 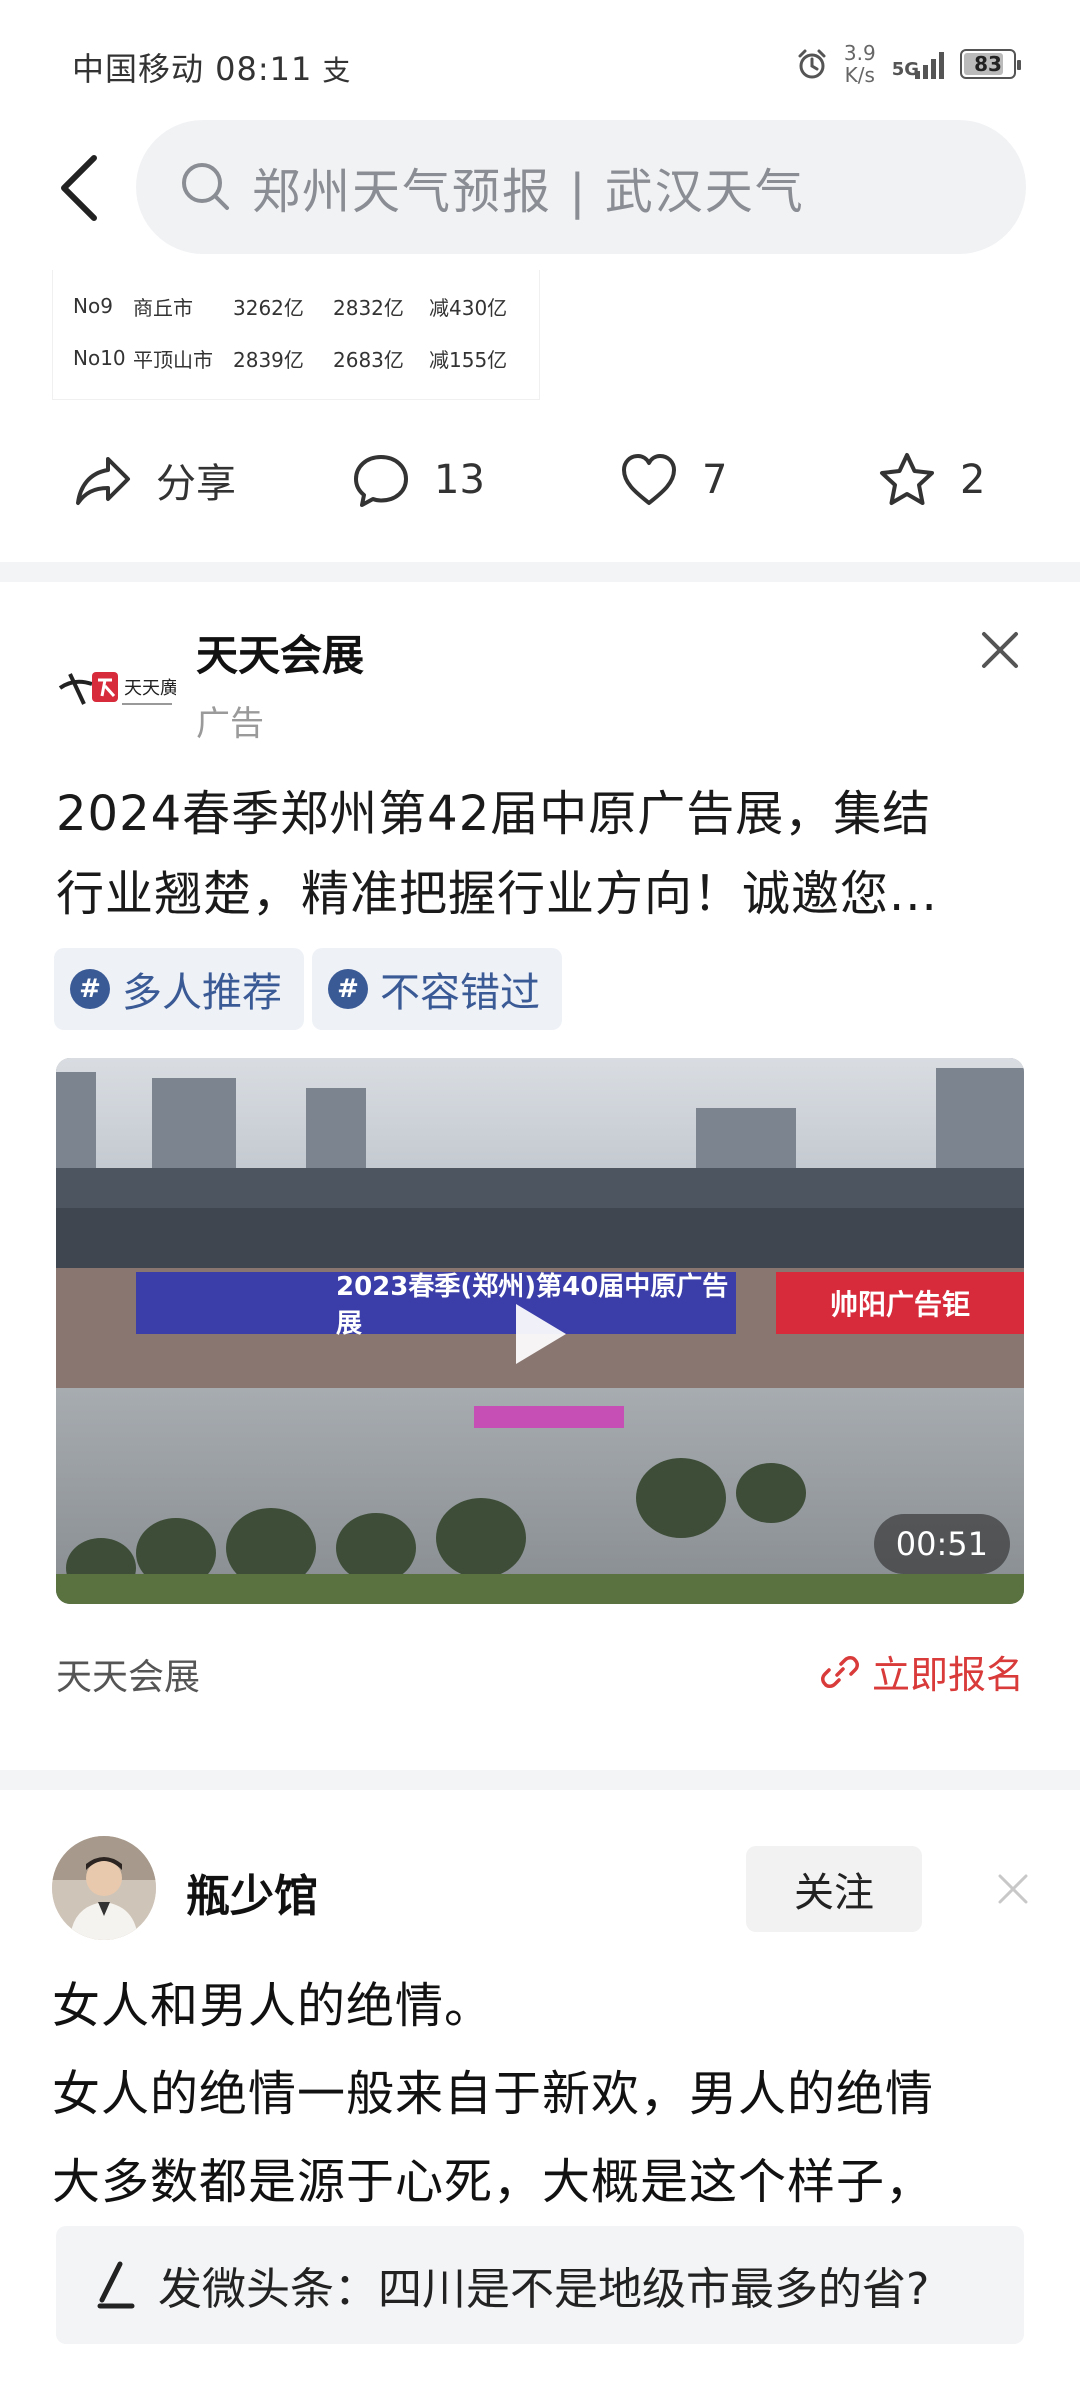 I want to click on tag-chip: # 不容错过, so click(x=437, y=989).